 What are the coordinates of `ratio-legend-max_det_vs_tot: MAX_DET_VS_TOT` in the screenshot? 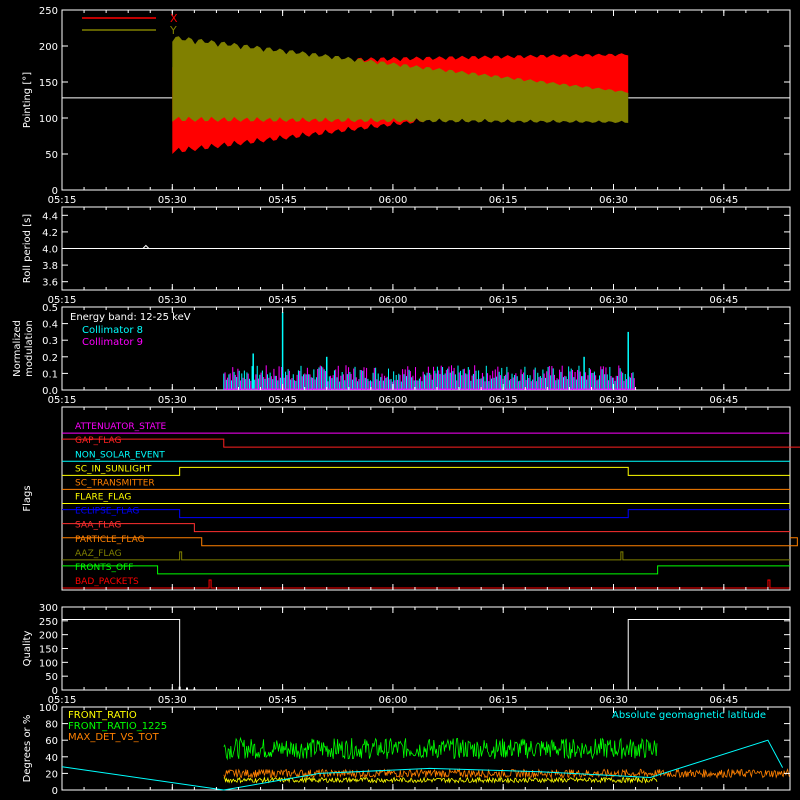 It's located at (114, 737).